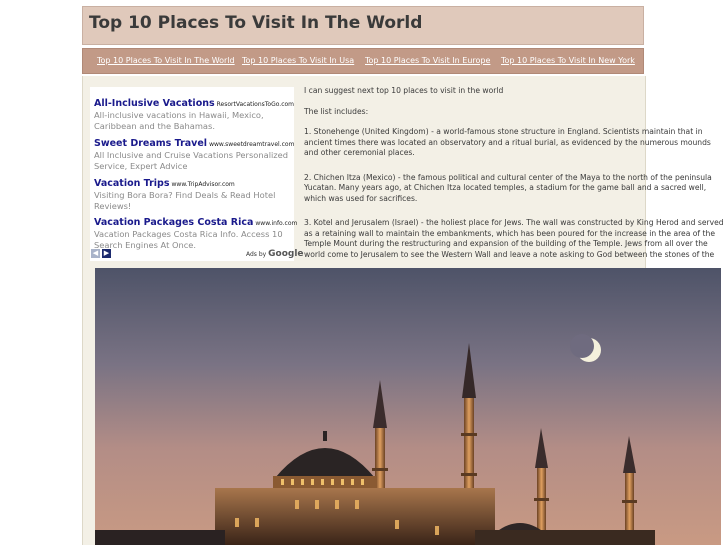  I want to click on ads-by-label: Ads by, so click(256, 254).